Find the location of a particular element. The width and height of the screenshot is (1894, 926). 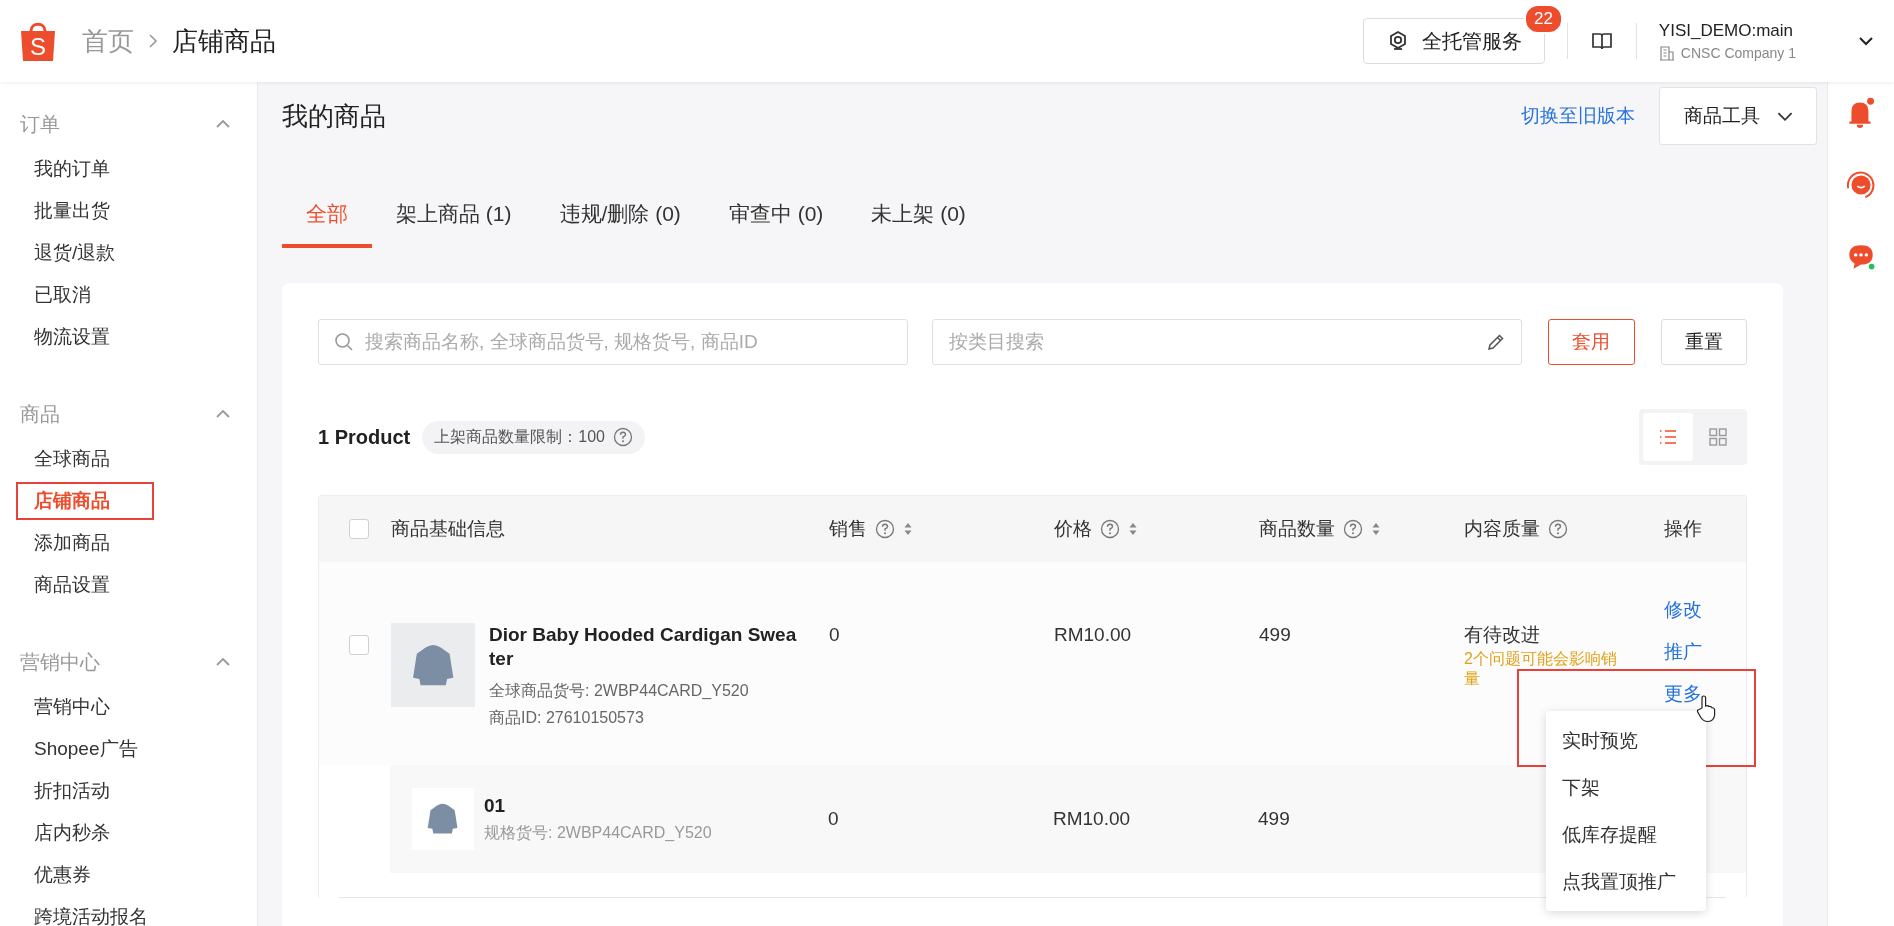

product-tools-dropdown: 商品工具 is located at coordinates (1738, 116).